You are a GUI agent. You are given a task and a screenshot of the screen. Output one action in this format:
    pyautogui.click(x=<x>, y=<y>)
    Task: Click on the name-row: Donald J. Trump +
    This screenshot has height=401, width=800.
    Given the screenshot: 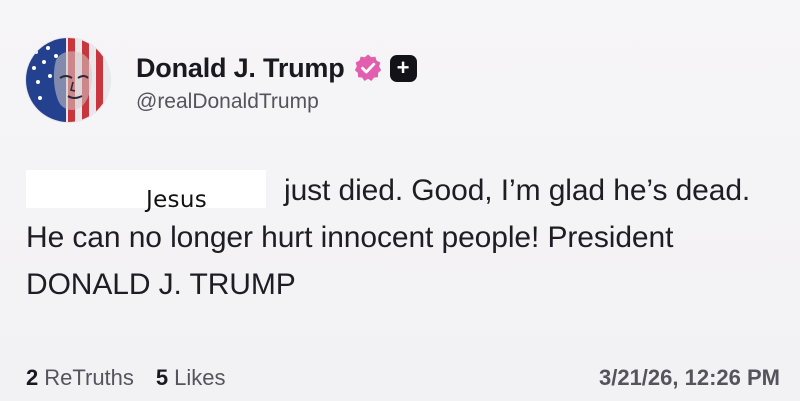 What is the action you would take?
    pyautogui.click(x=276, y=68)
    